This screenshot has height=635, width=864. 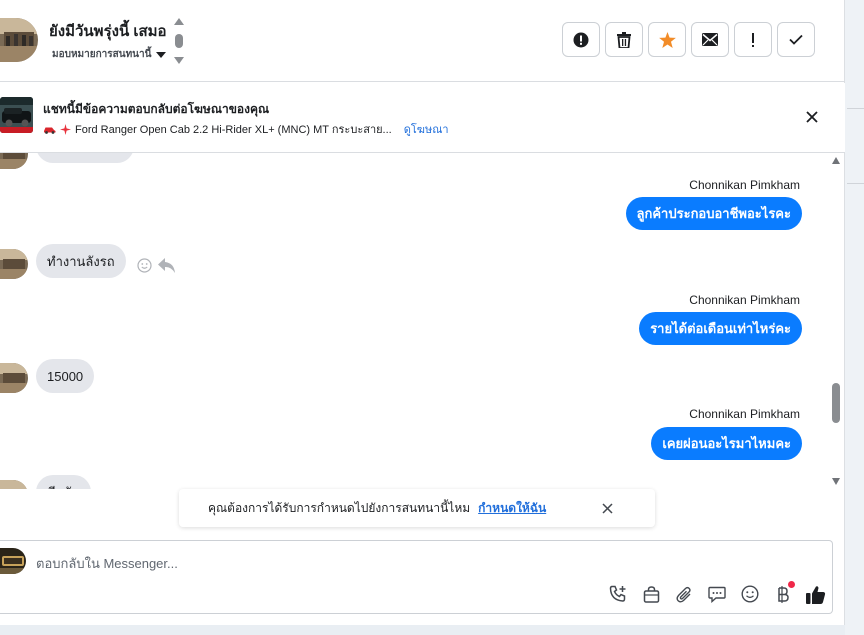 I want to click on thumbs-up-icon, so click(x=816, y=594).